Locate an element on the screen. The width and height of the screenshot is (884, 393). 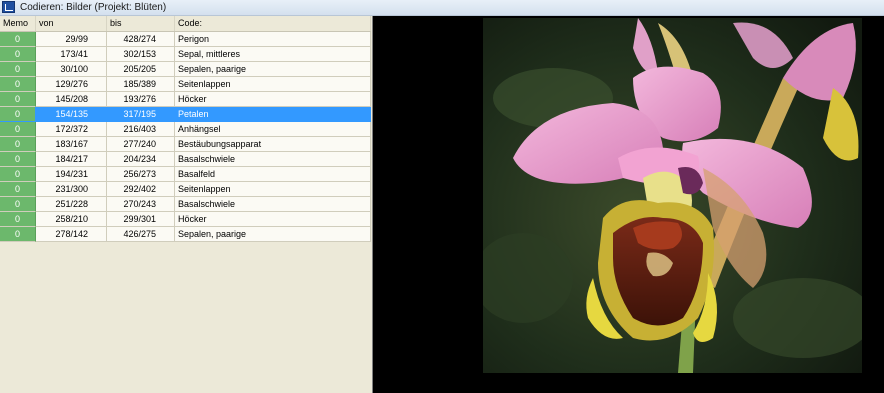
bis-cell: 256/273 is located at coordinates (141, 174).